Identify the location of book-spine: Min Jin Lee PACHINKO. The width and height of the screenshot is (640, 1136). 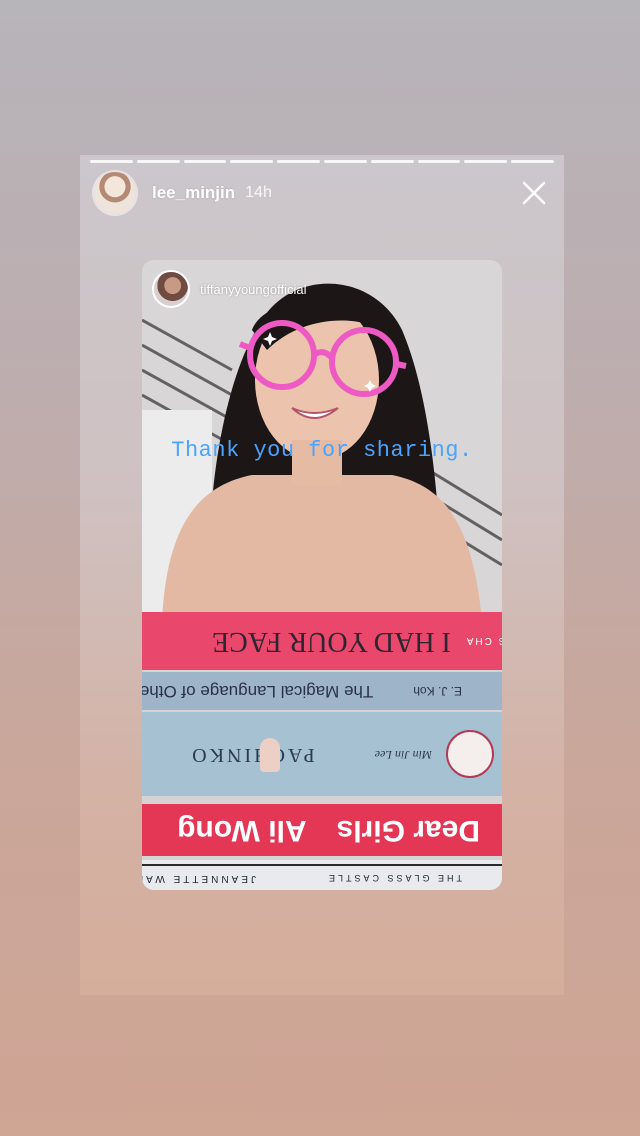
(322, 754).